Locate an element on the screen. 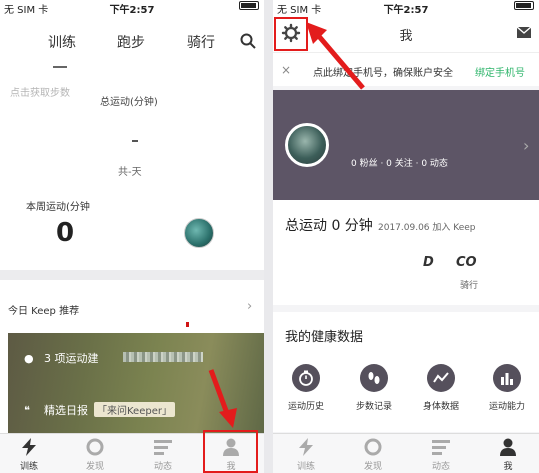  top-tabs: 训练 跑步 骑行 is located at coordinates (132, 43).